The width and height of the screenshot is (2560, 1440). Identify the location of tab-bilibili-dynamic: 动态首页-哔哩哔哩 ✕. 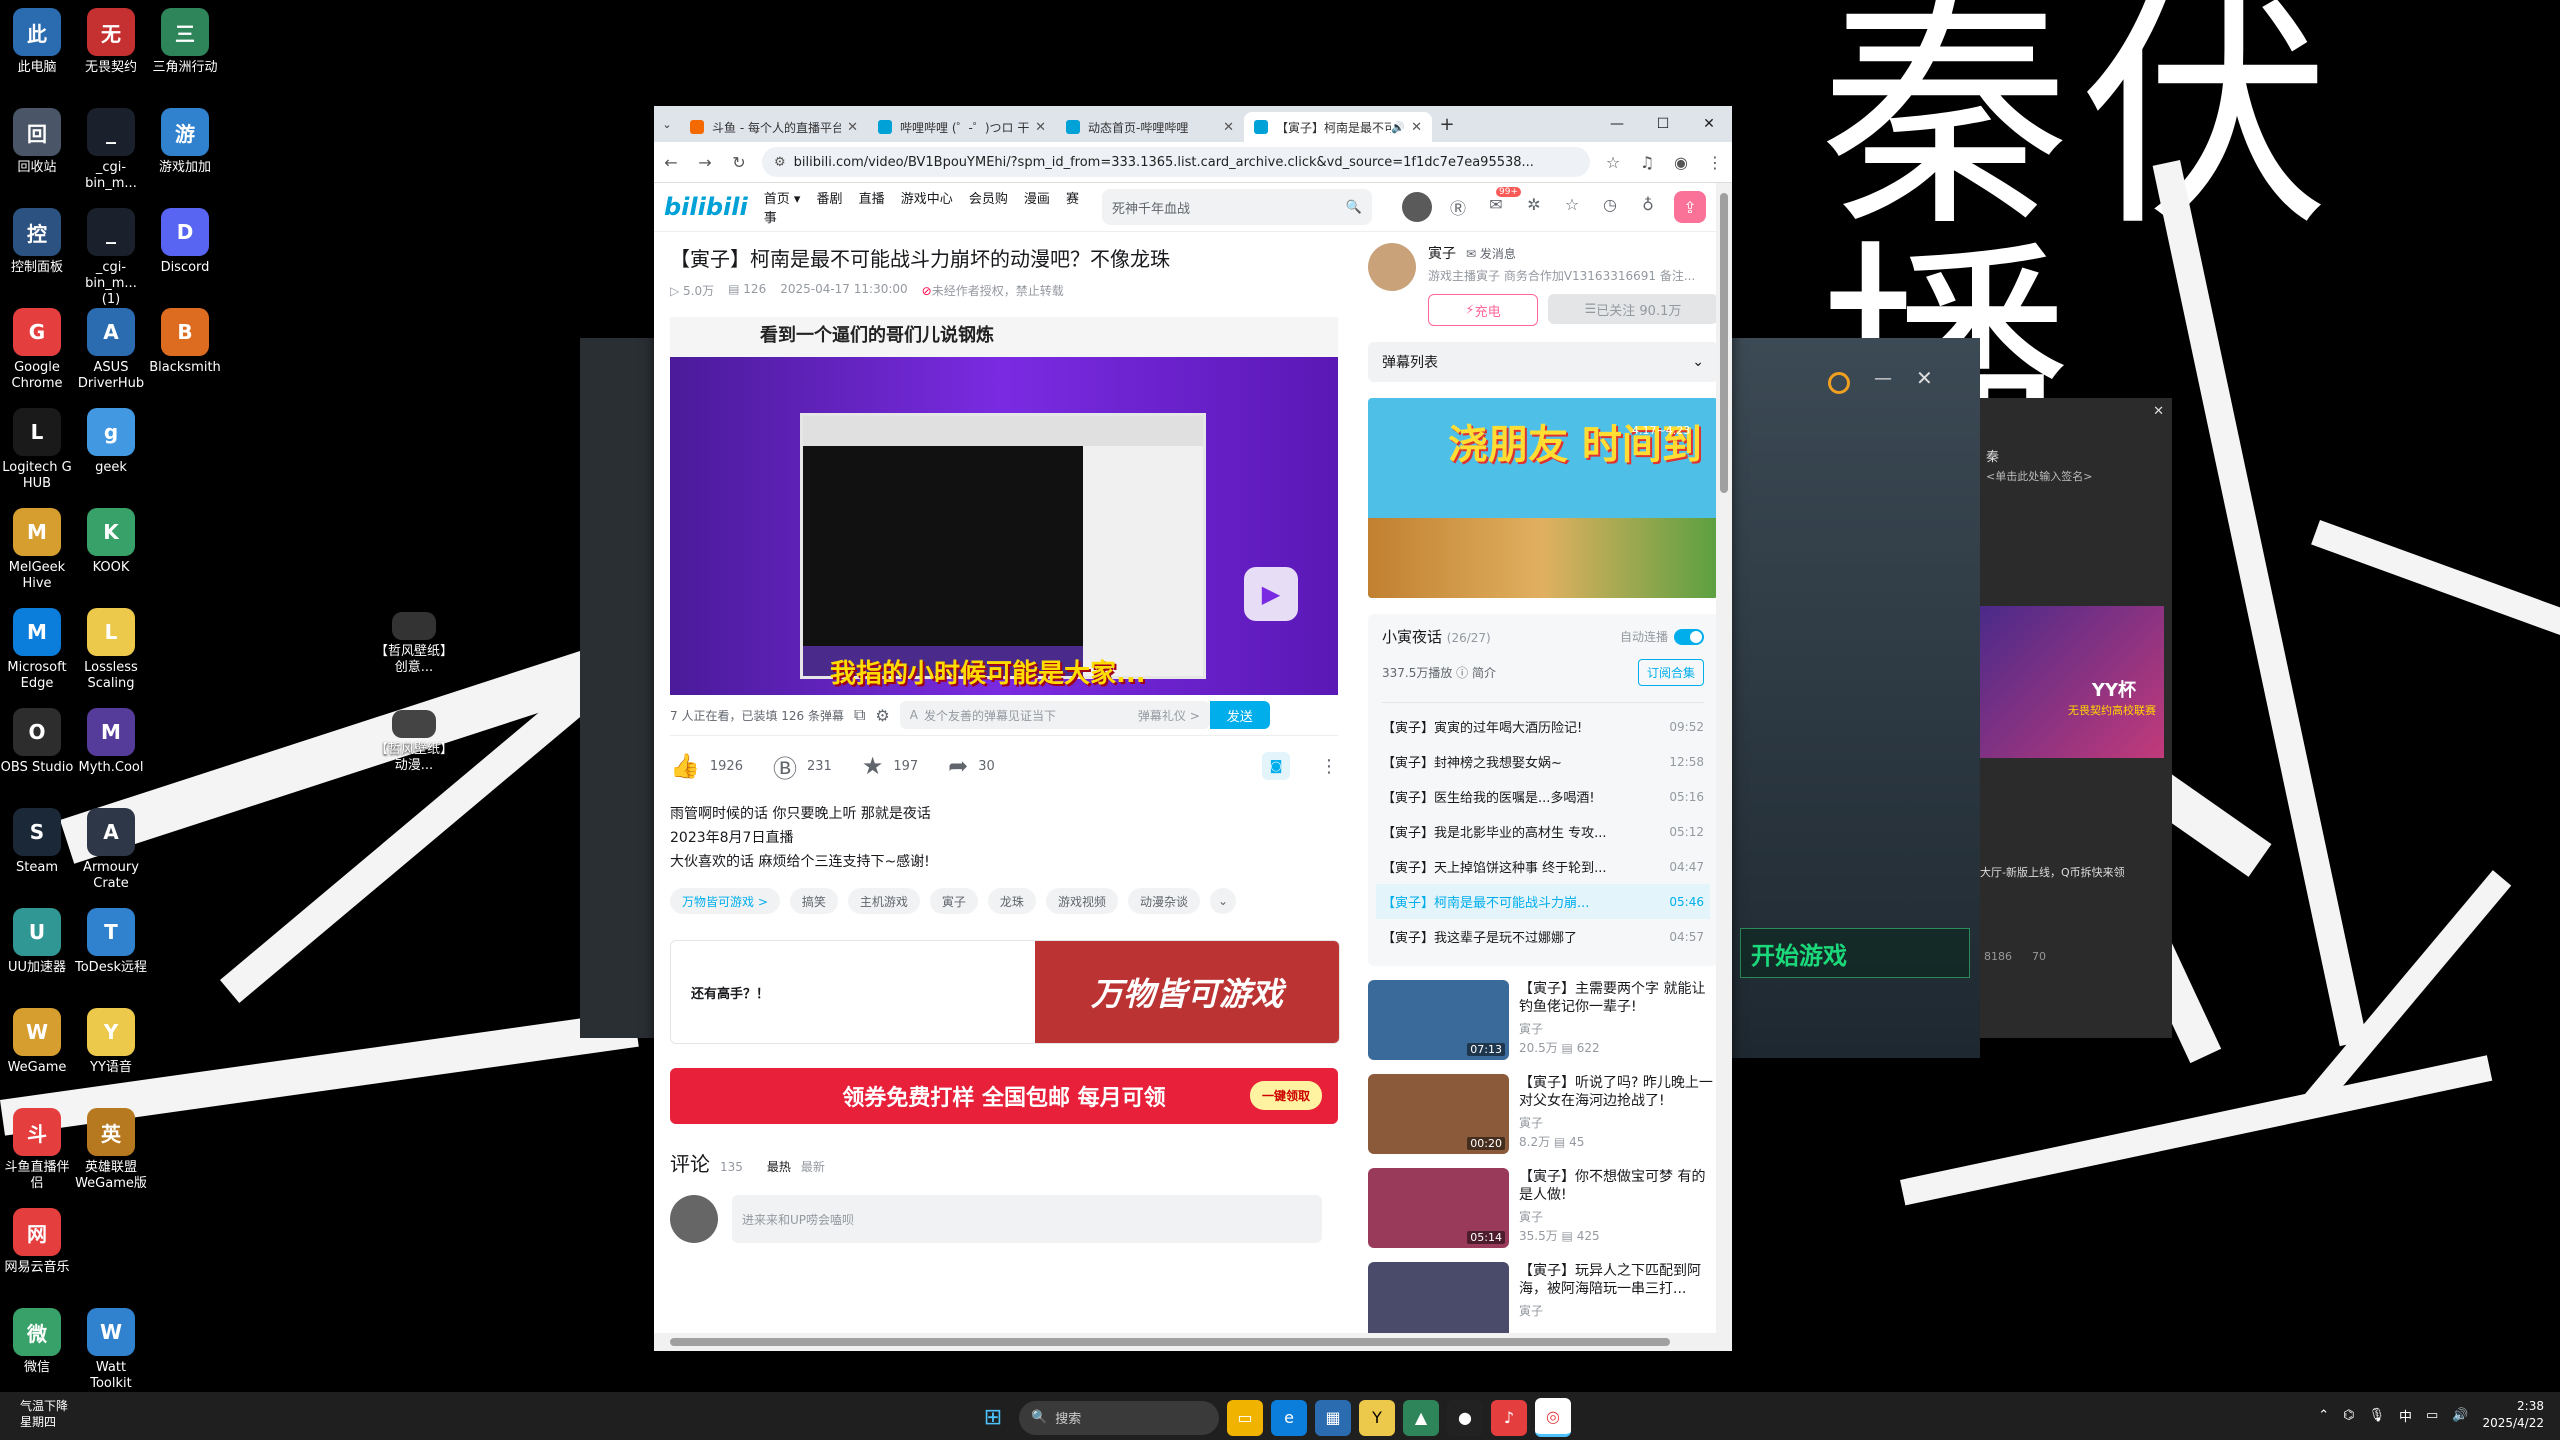
(1150, 127).